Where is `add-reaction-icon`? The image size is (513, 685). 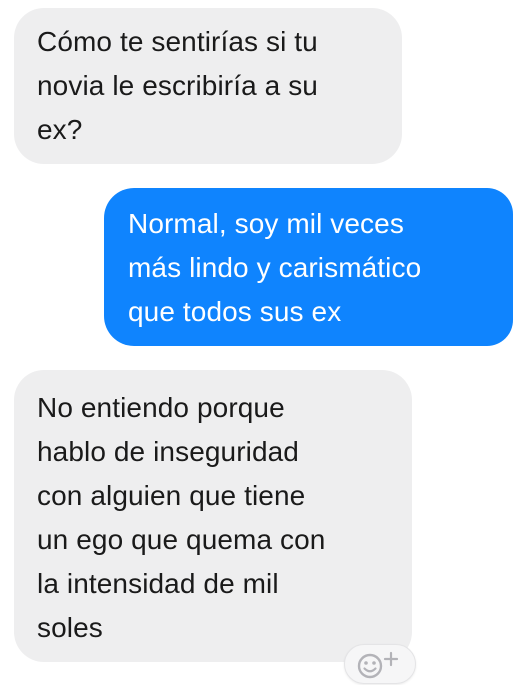
add-reaction-icon is located at coordinates (378, 665).